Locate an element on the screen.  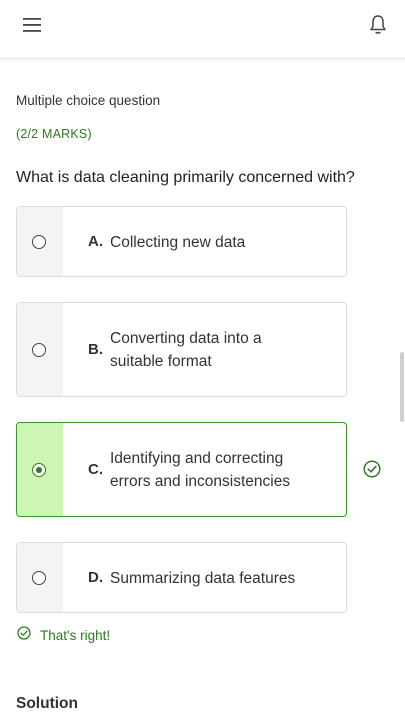
option-text-line-2: suitable format is located at coordinates (161, 361).